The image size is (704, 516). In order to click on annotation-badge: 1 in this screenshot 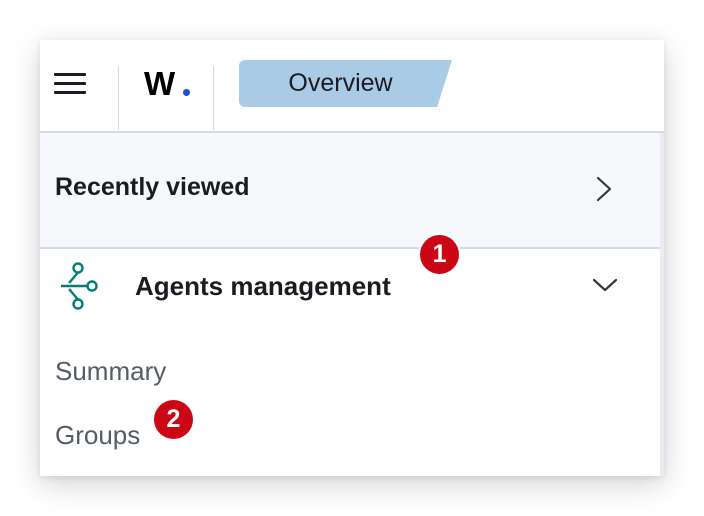, I will do `click(439, 254)`.